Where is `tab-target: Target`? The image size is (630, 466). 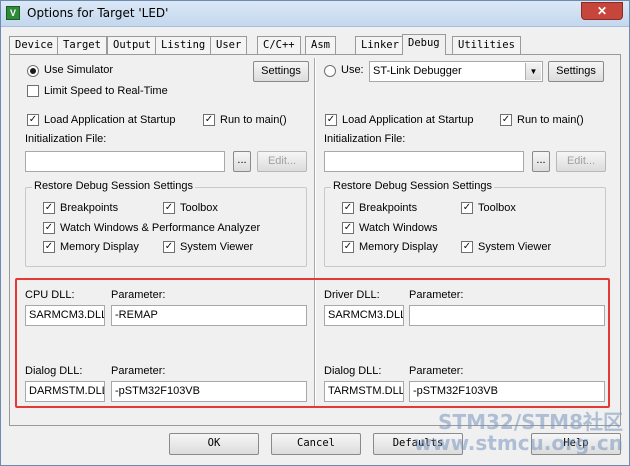 tab-target: Target is located at coordinates (82, 45).